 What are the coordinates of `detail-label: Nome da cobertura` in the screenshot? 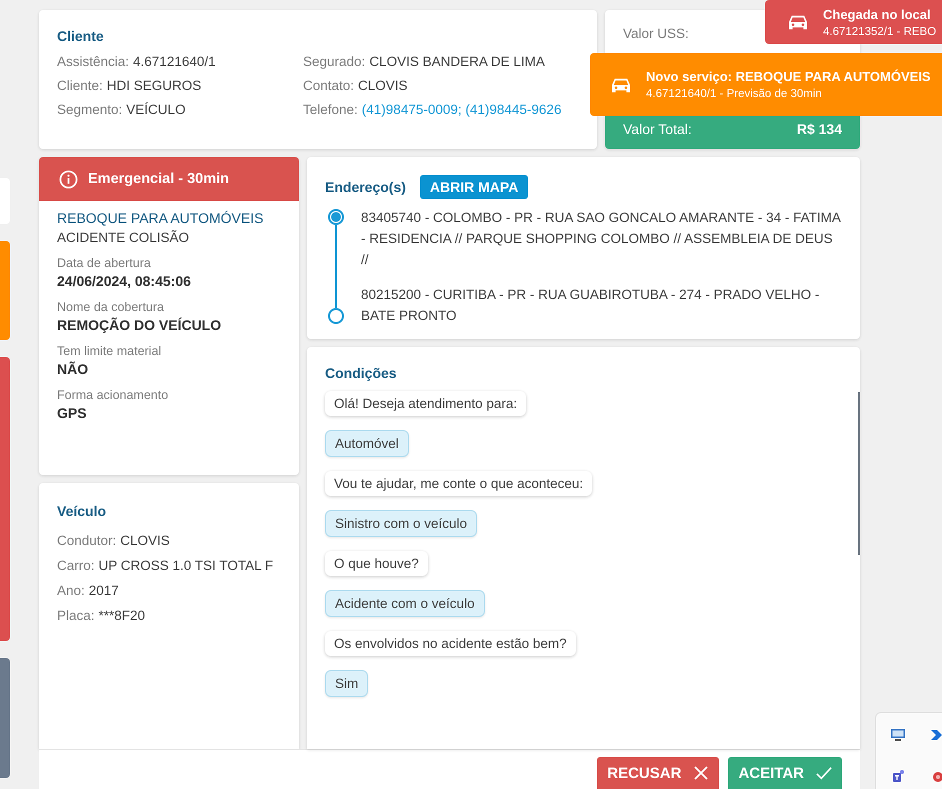 It's located at (111, 307).